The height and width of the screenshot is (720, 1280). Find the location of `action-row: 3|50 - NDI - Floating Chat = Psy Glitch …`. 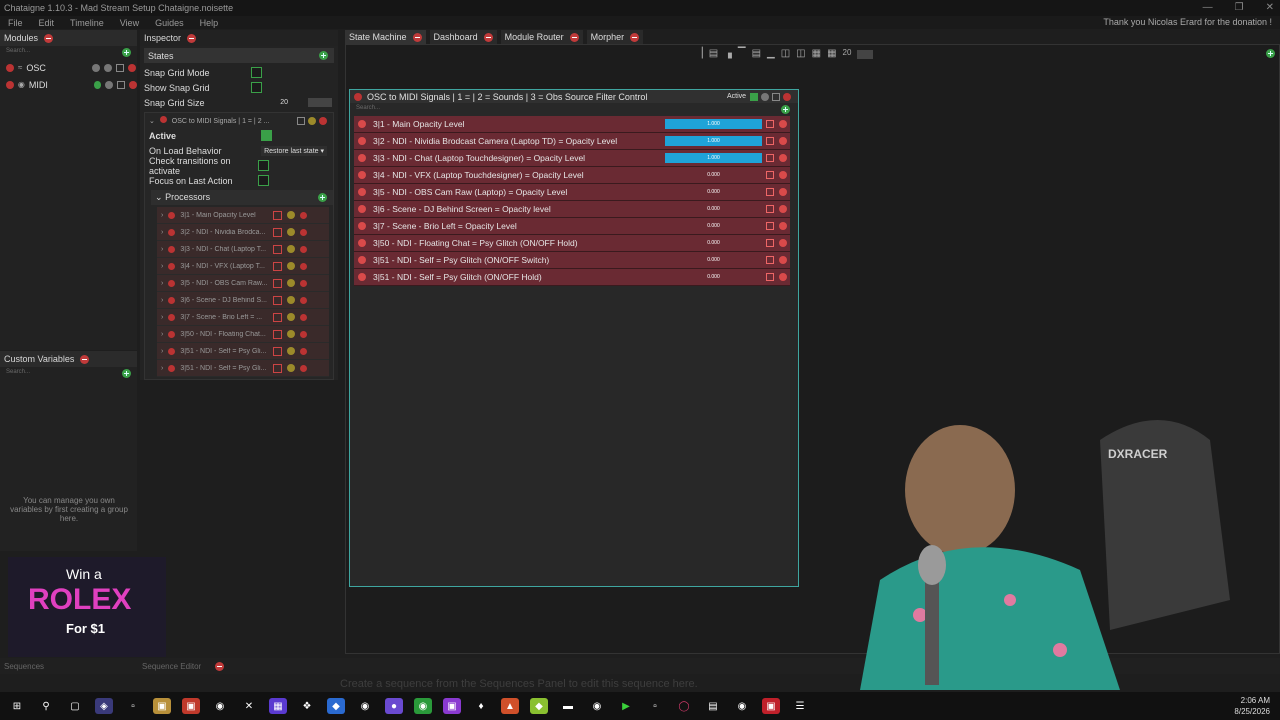

action-row: 3|50 - NDI - Floating Chat = Psy Glitch … is located at coordinates (572, 243).